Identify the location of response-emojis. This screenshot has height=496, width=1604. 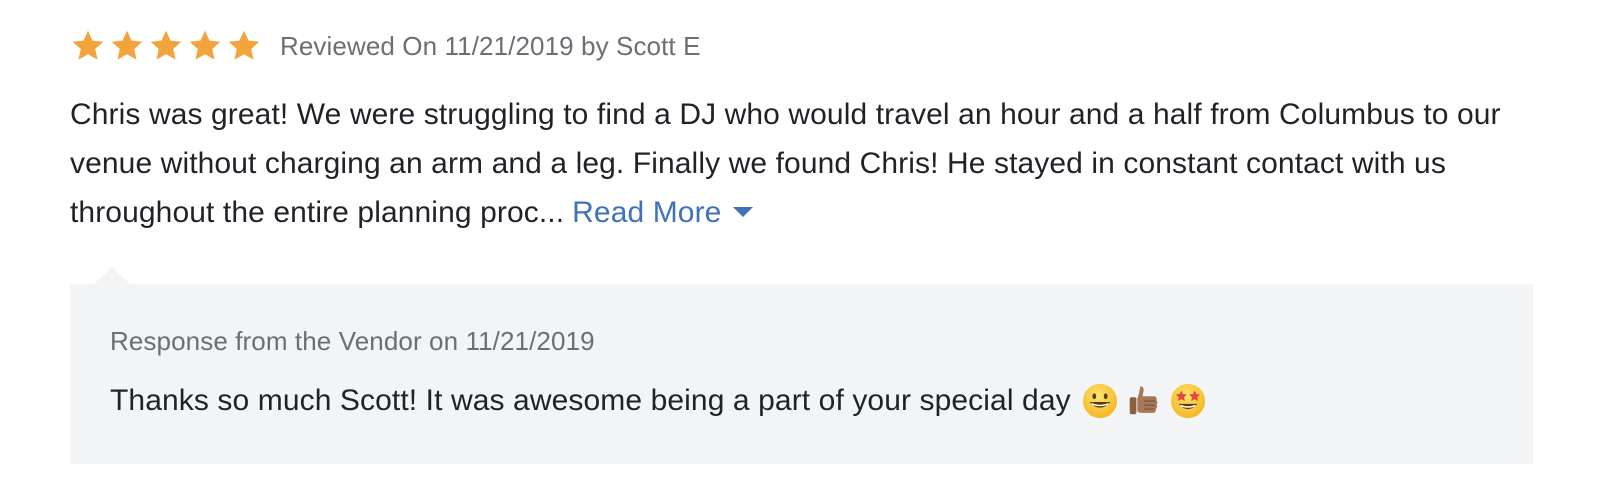
(1144, 401).